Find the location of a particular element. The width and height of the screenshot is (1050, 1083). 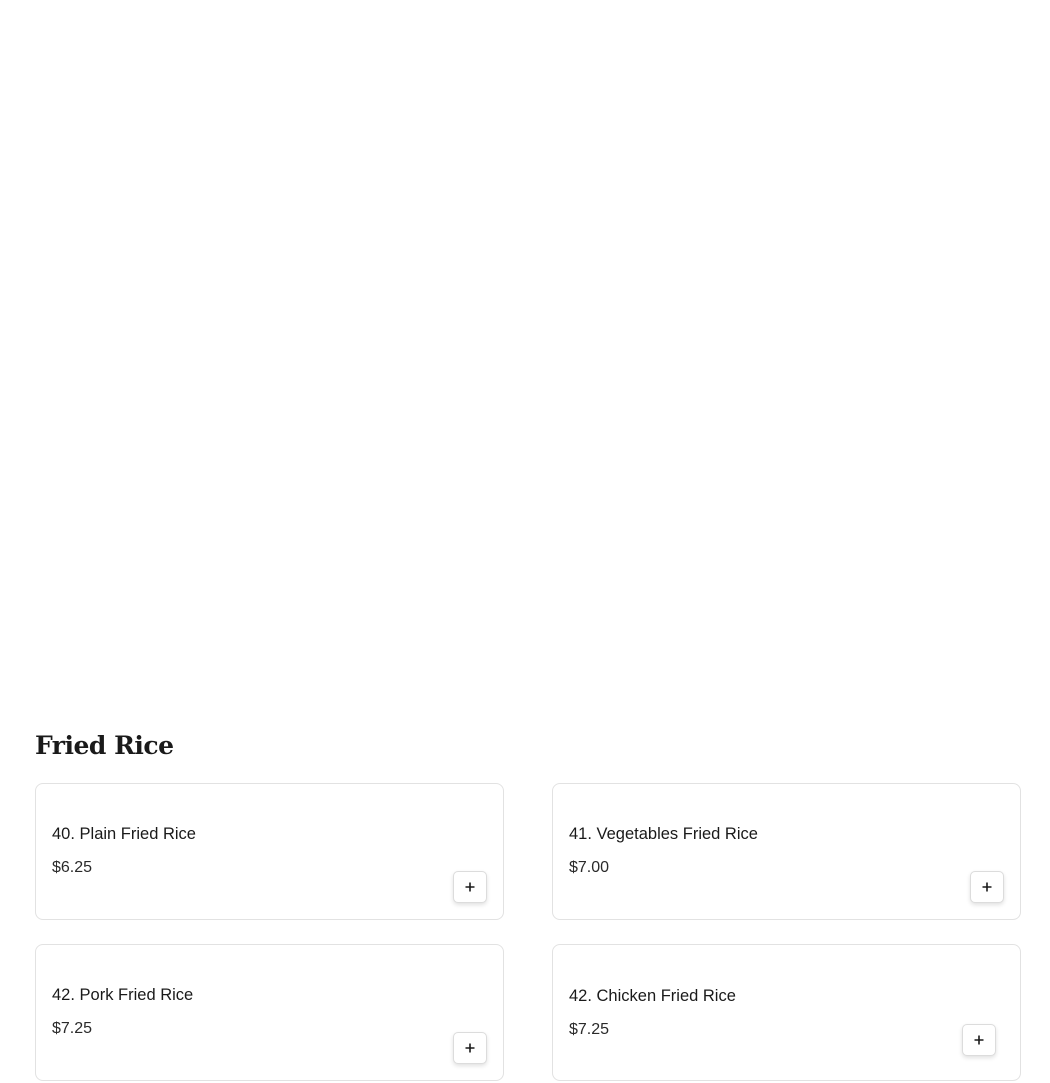

item-name: 42. Pork Fried Rice is located at coordinates (123, 995).